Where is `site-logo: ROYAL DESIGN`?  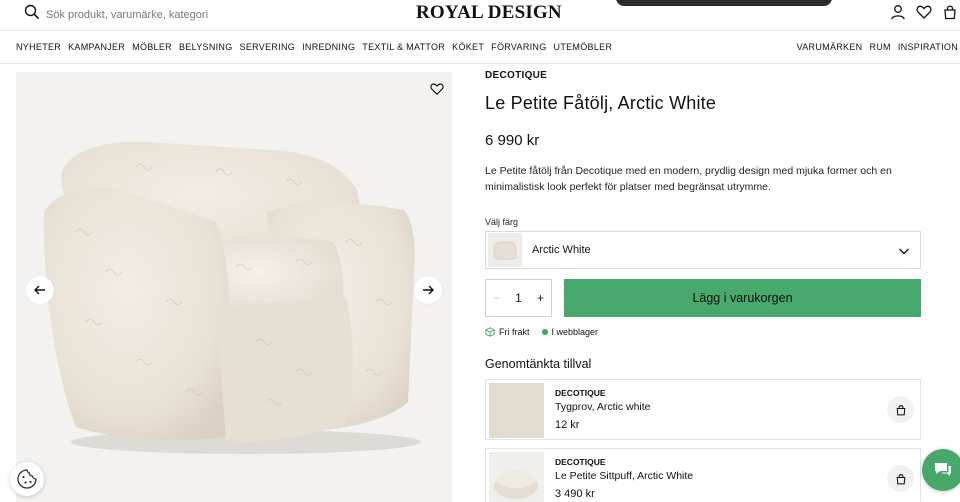 site-logo: ROYAL DESIGN is located at coordinates (489, 13).